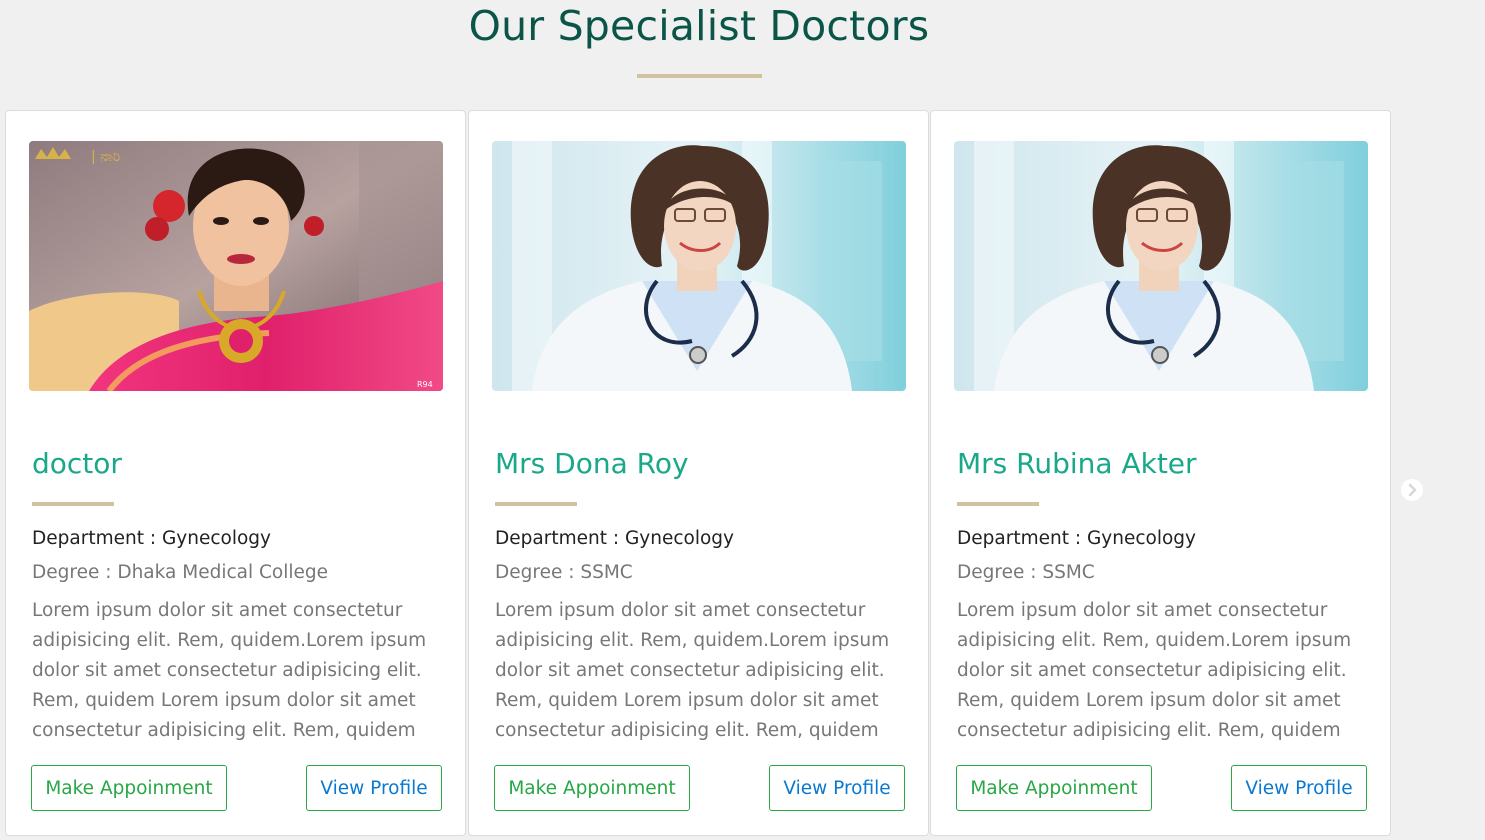 This screenshot has width=1485, height=840. What do you see at coordinates (592, 463) in the screenshot?
I see `doctor-name: Mrs Dona Roy` at bounding box center [592, 463].